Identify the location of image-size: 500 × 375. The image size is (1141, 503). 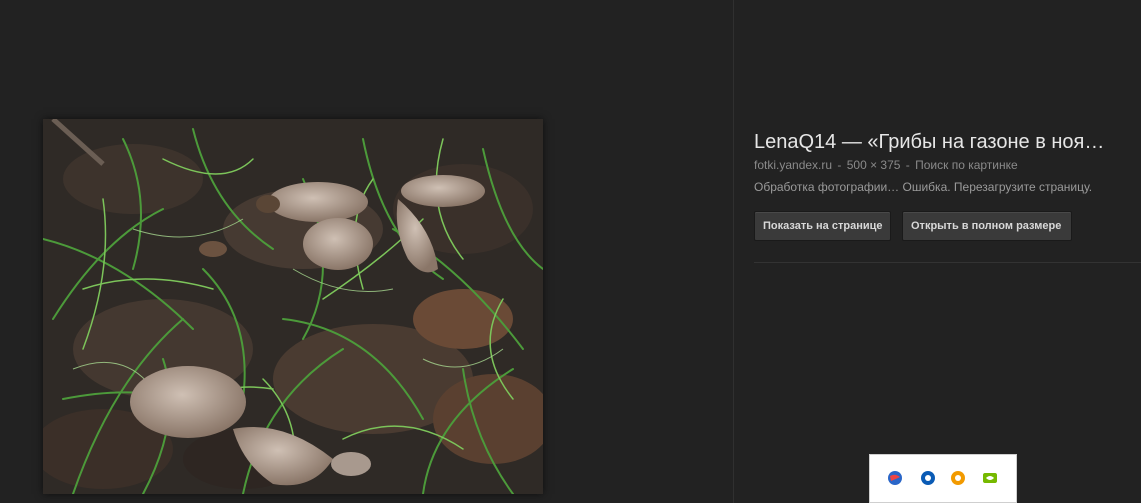
(873, 165).